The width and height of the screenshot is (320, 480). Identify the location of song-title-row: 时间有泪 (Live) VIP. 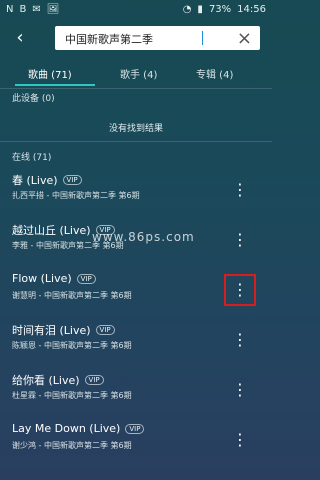
(63, 330).